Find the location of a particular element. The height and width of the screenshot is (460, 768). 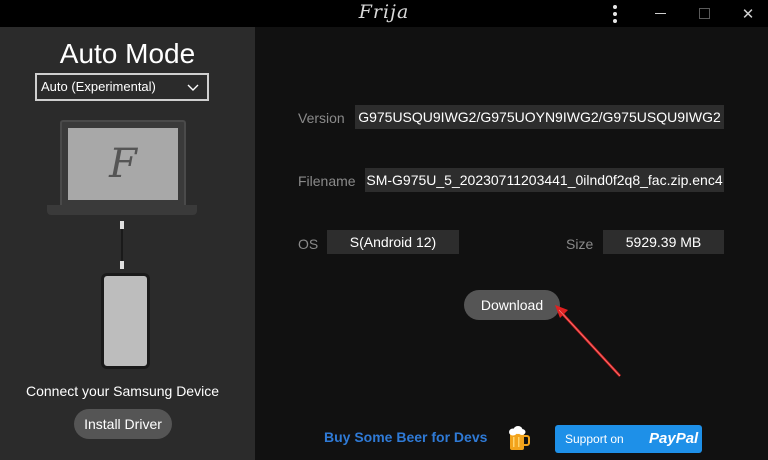

maximize-button is located at coordinates (704, 13).